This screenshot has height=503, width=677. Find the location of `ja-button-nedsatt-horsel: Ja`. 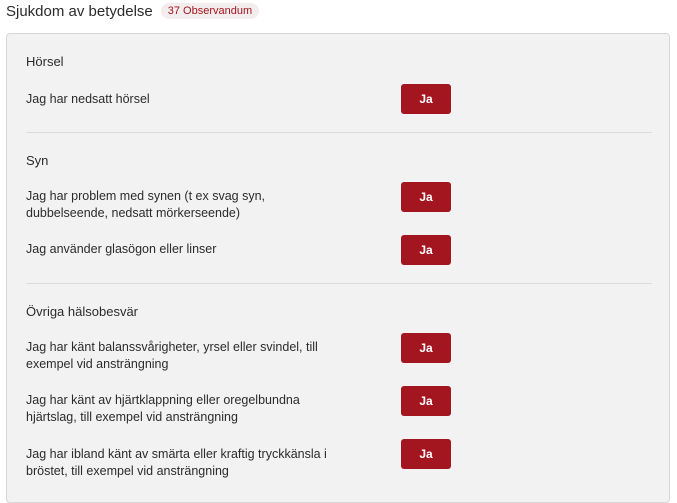

ja-button-nedsatt-horsel: Ja is located at coordinates (426, 99).